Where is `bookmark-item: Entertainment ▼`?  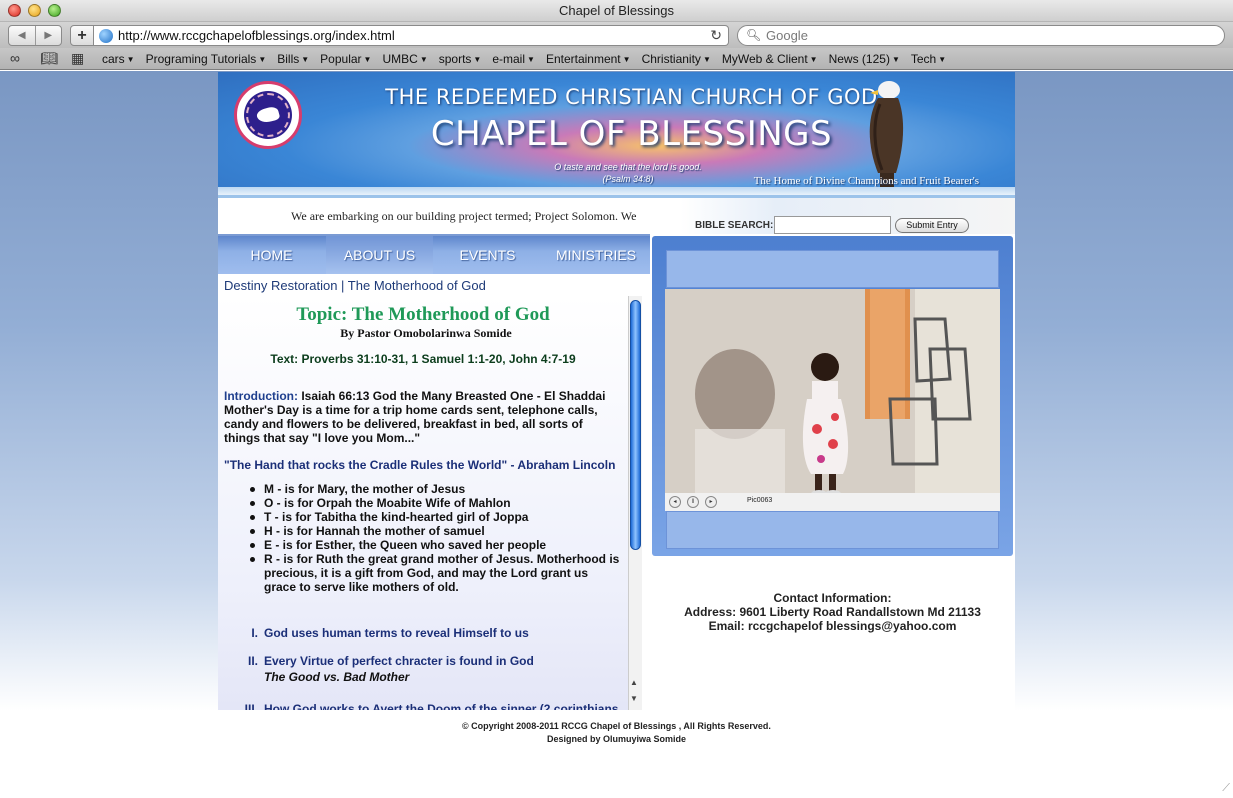
bookmark-item: Entertainment ▼ is located at coordinates (588, 59).